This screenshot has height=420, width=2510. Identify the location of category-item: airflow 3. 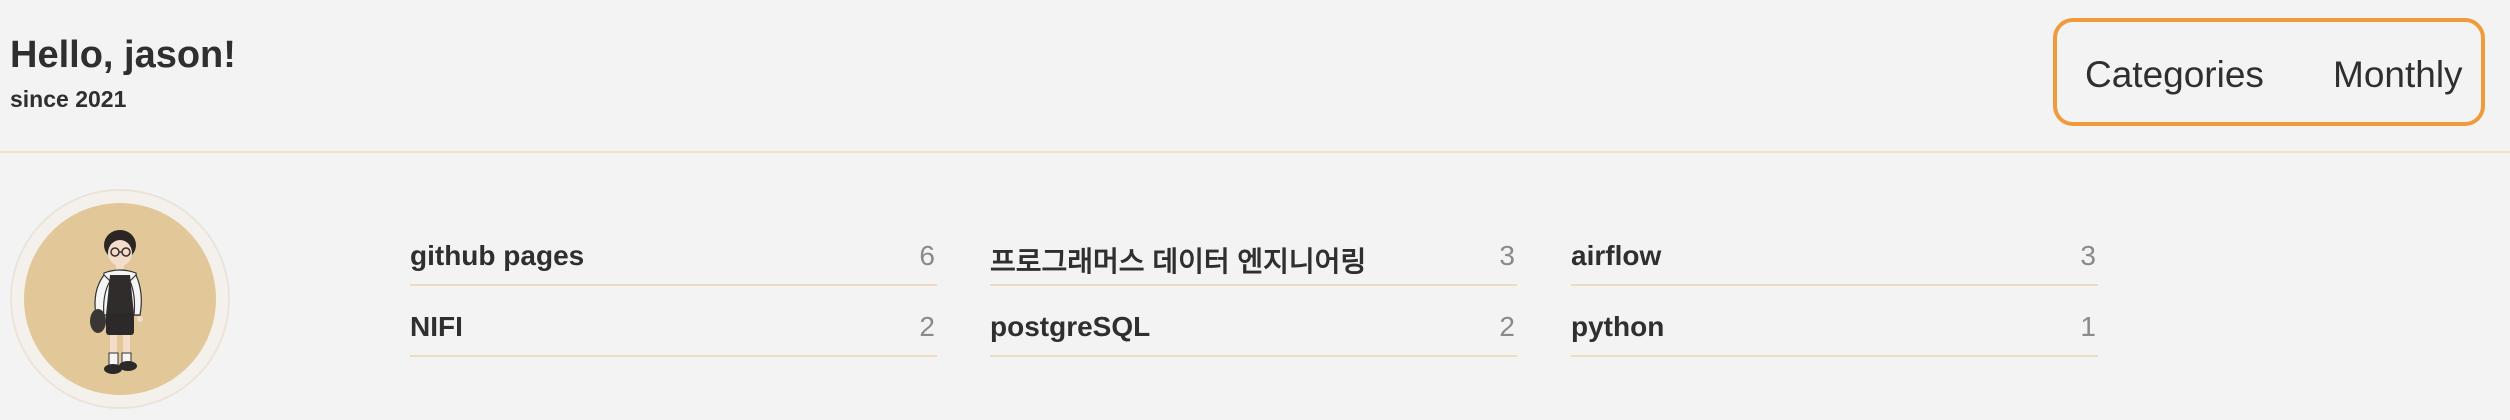
(1834, 252).